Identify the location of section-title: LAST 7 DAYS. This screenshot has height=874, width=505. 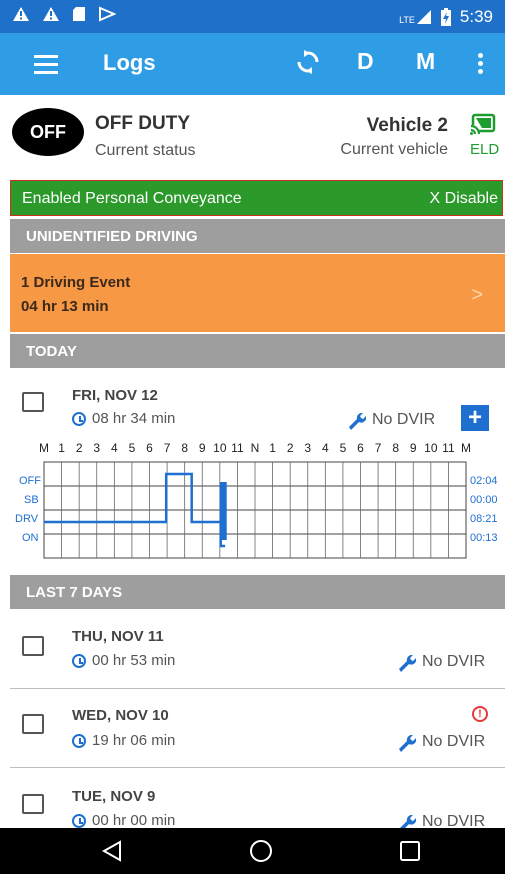
(74, 592).